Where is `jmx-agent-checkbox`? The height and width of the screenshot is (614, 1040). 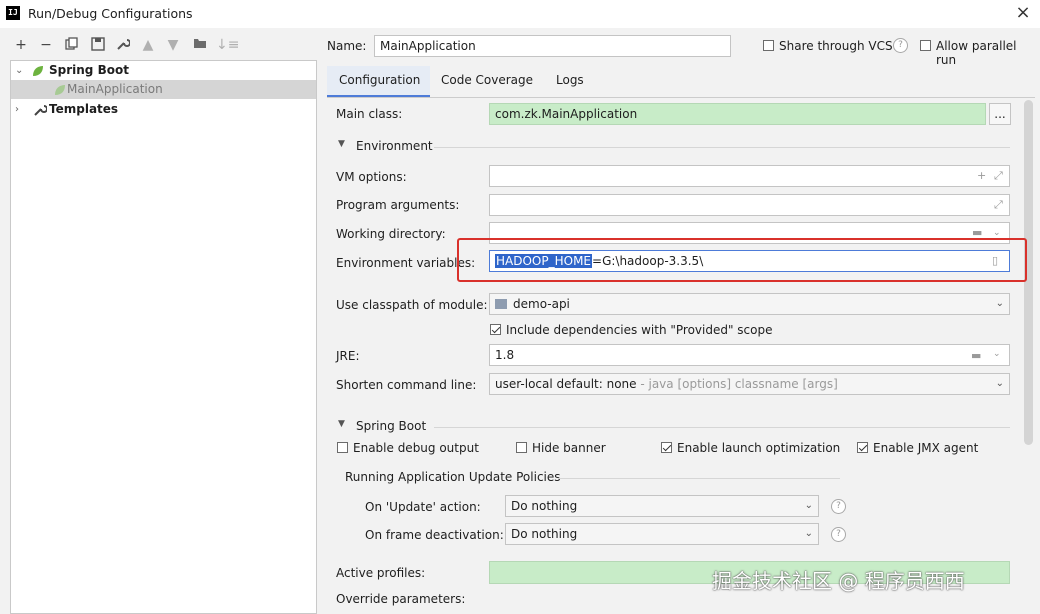
jmx-agent-checkbox is located at coordinates (862, 447).